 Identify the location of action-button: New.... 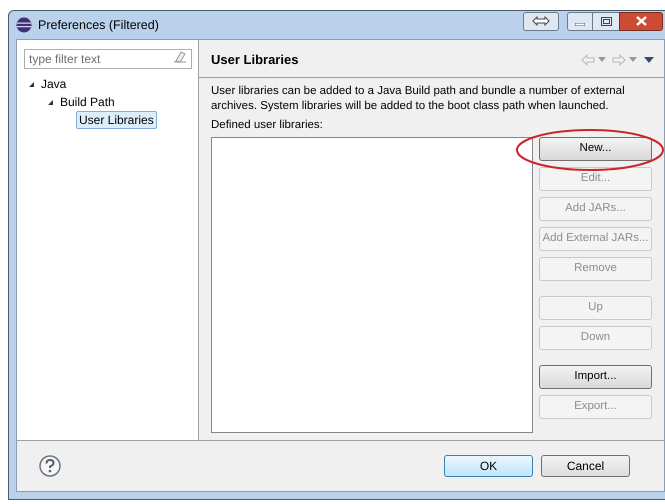
(595, 149).